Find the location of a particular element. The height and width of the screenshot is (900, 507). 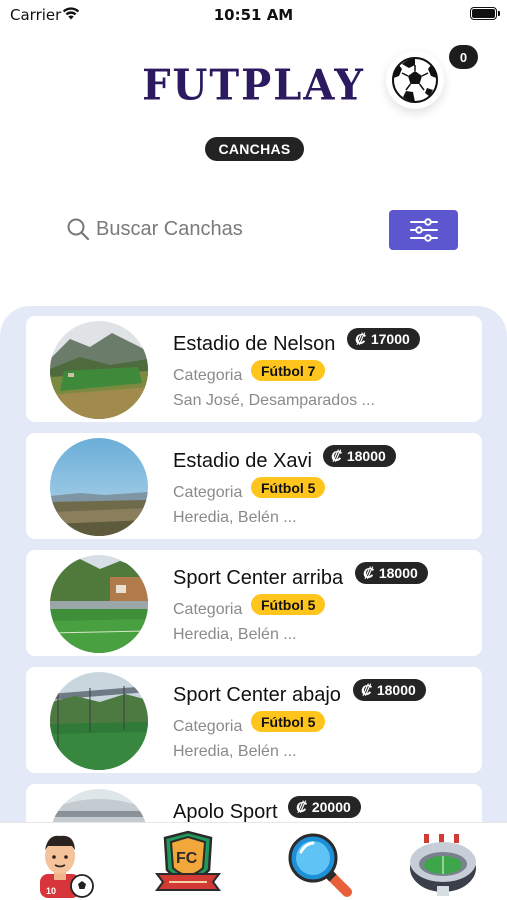

notification-badge: 0 is located at coordinates (463, 57).